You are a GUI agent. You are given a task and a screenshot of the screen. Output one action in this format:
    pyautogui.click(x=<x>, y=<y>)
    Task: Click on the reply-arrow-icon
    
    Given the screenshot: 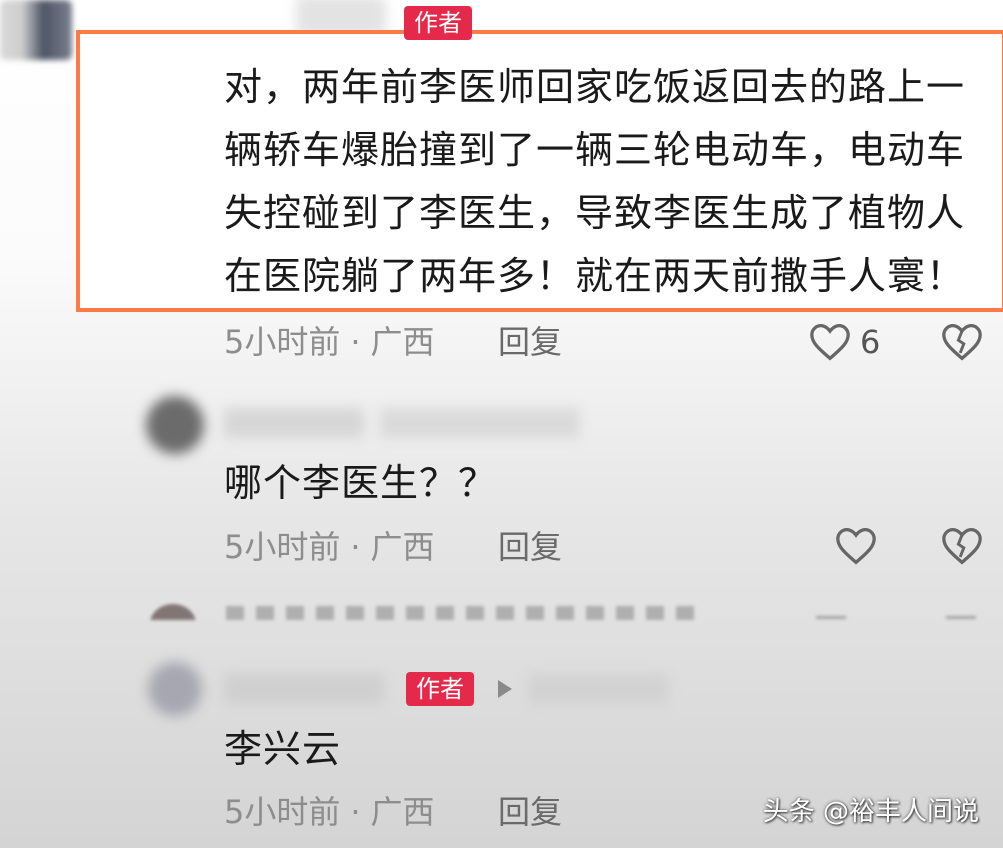 What is the action you would take?
    pyautogui.click(x=505, y=689)
    